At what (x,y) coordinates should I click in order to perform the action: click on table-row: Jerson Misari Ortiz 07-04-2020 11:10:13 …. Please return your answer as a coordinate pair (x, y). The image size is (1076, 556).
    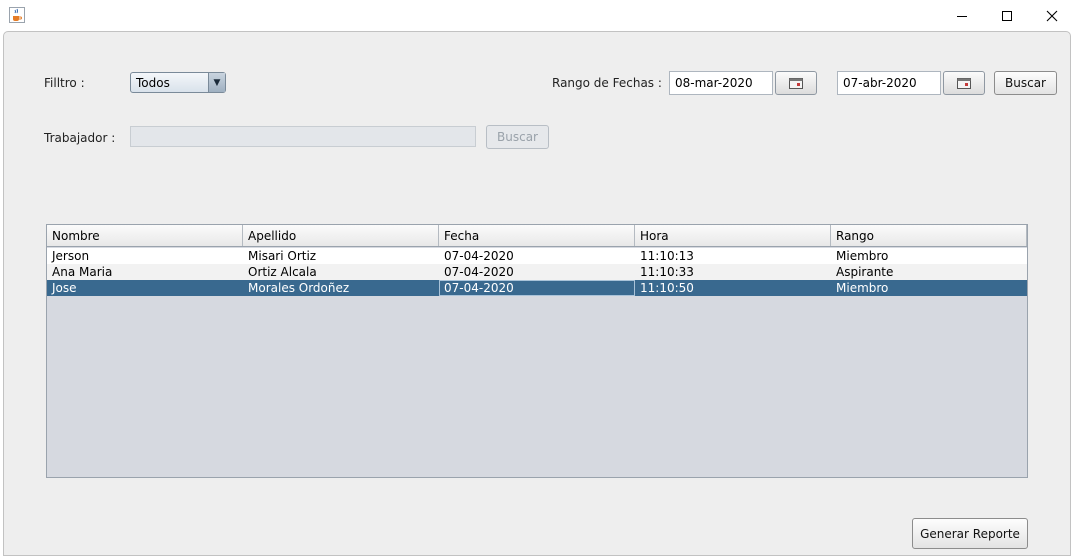
    Looking at the image, I should click on (537, 256).